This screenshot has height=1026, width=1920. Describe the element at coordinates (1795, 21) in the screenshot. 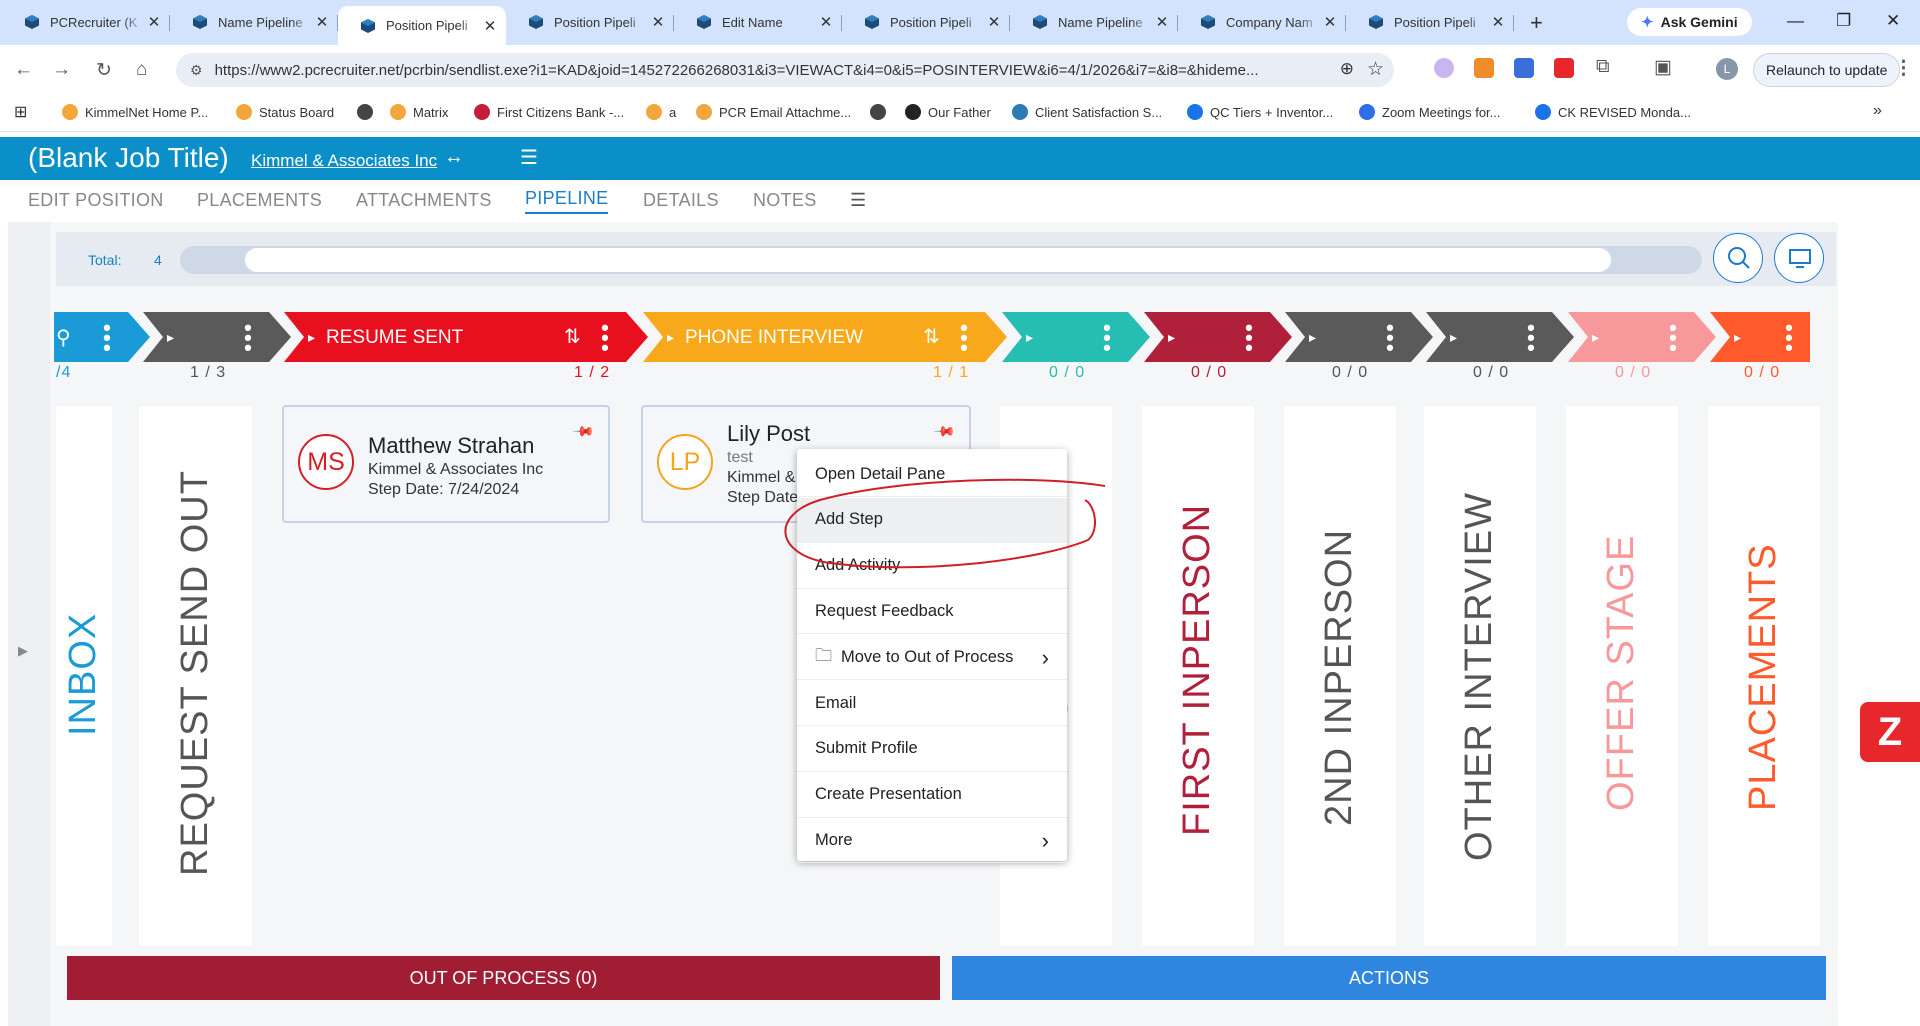

I see `minimize-icon: —` at that location.